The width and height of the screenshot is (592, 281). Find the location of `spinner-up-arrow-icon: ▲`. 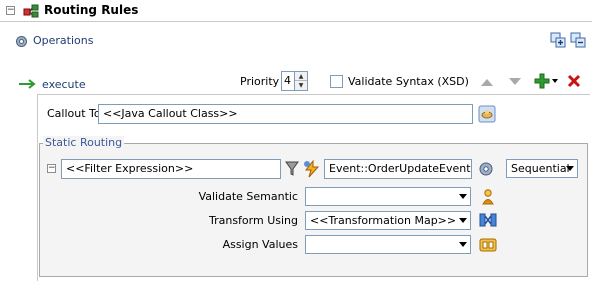

spinner-up-arrow-icon: ▲ is located at coordinates (301, 76).